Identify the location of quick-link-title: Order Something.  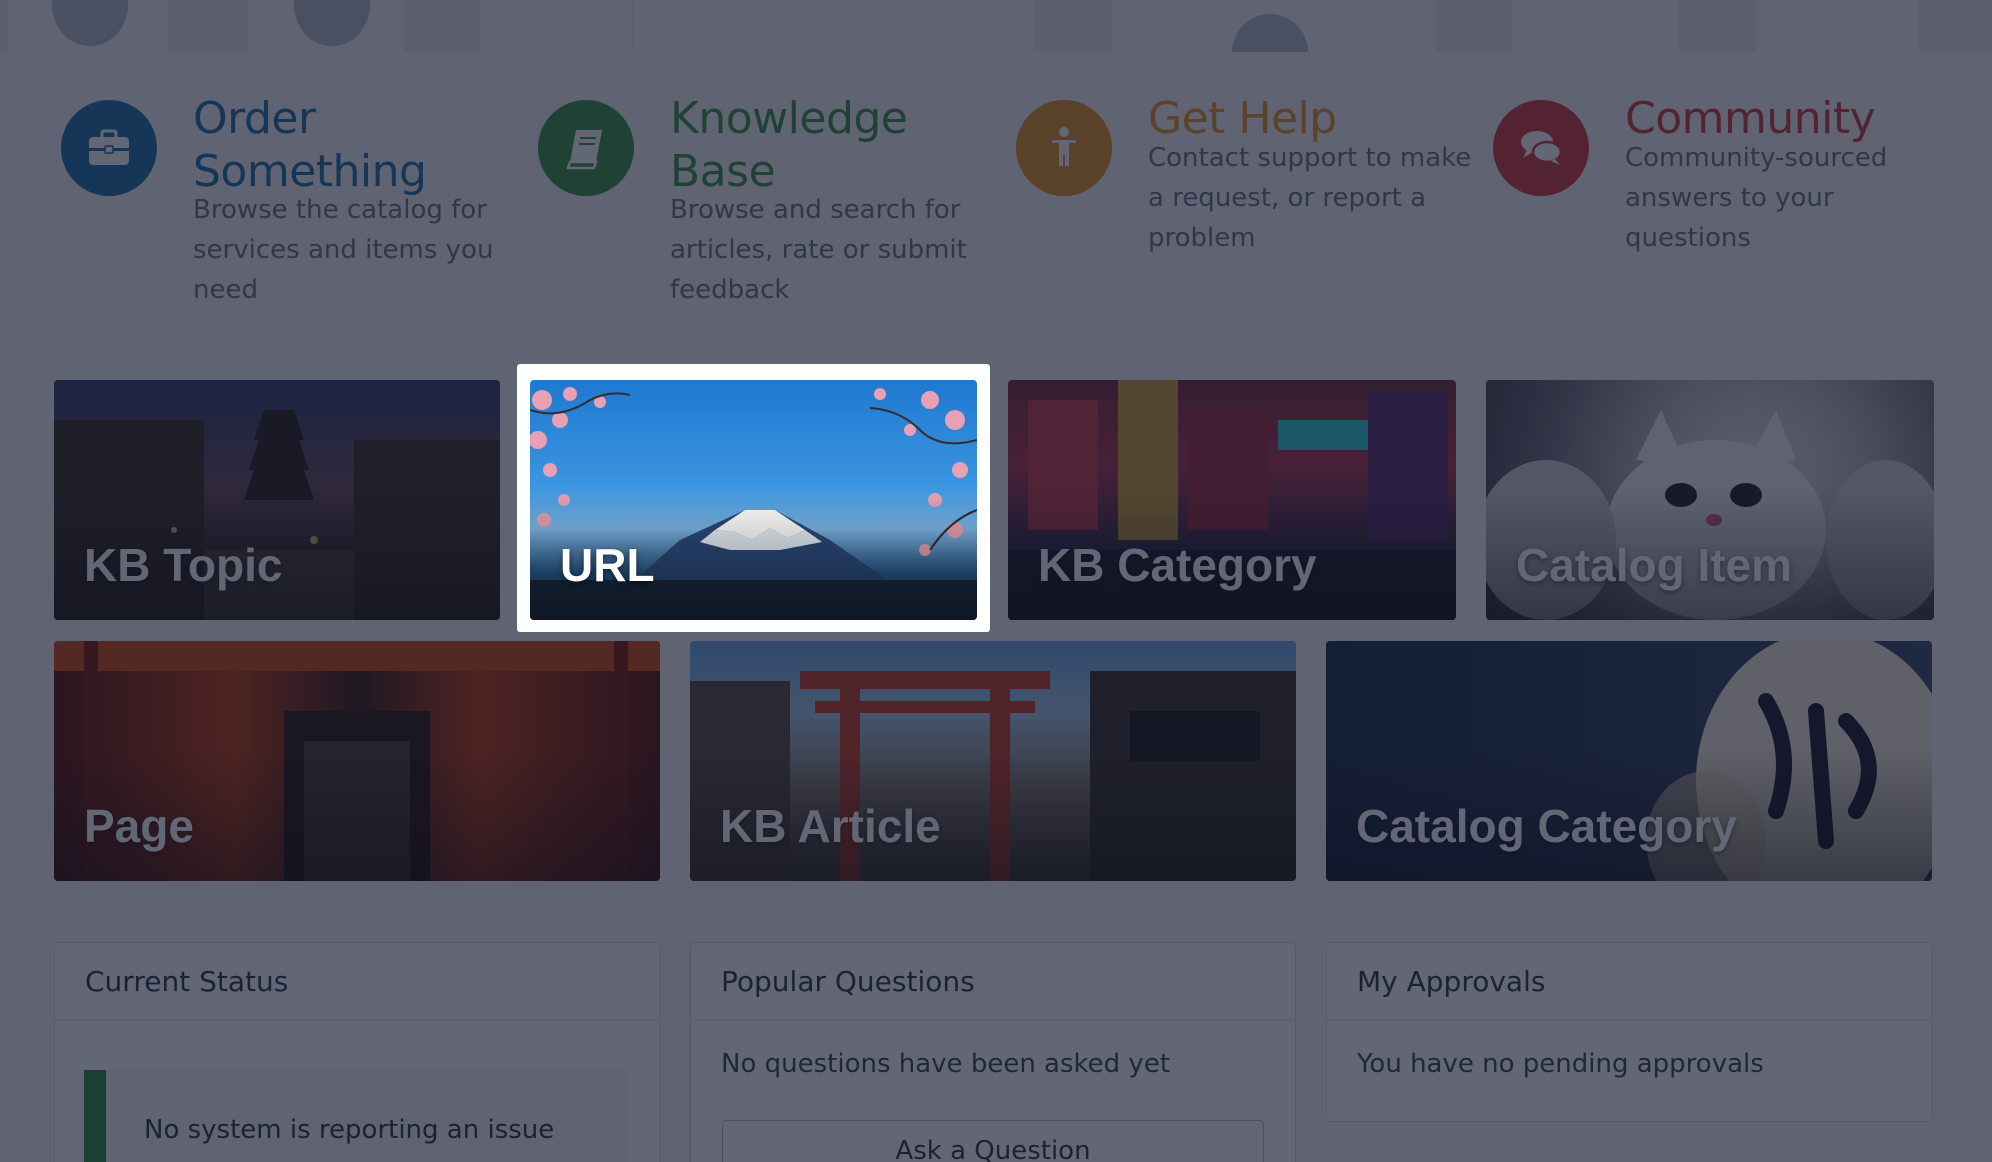
(358, 145).